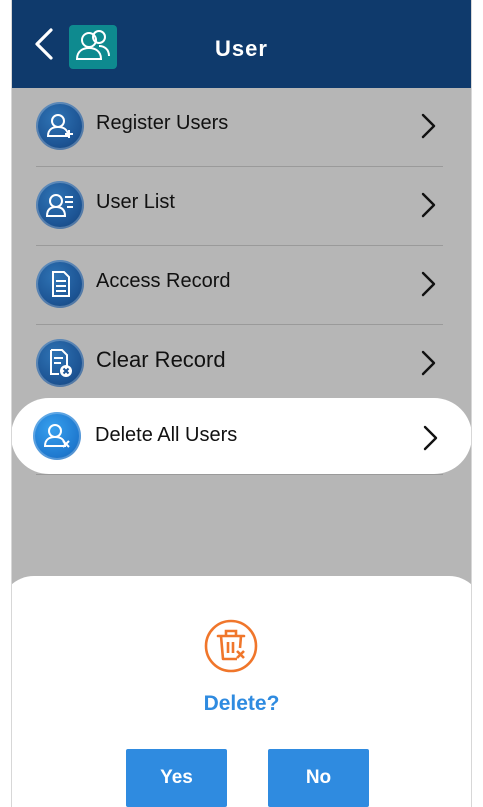 The height and width of the screenshot is (807, 483). I want to click on left-border, so click(6, 403).